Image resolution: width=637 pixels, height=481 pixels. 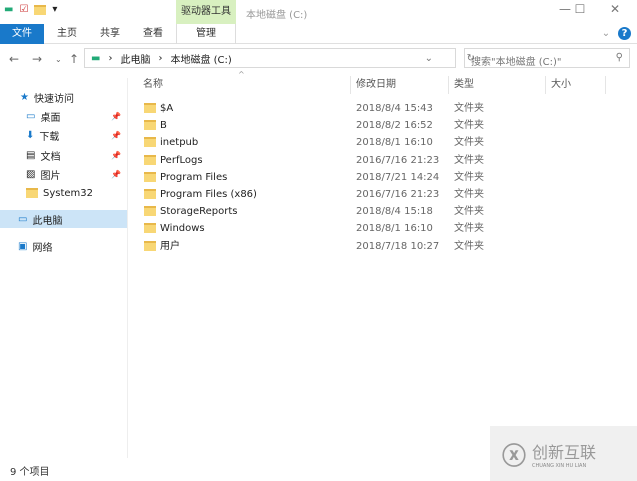 What do you see at coordinates (170, 246) in the screenshot?
I see `file-name: 用户` at bounding box center [170, 246].